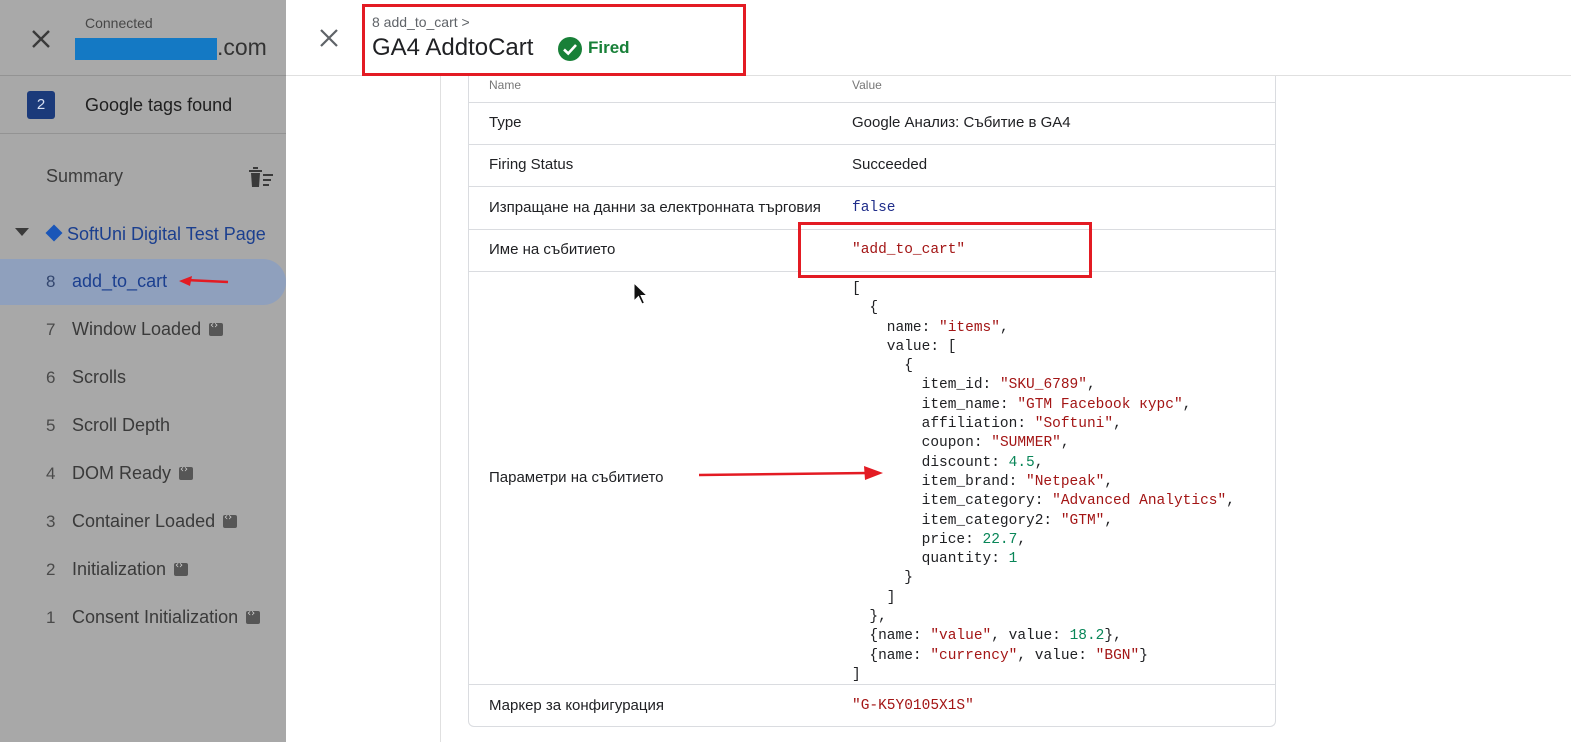 Image resolution: width=1571 pixels, height=742 pixels. What do you see at coordinates (961, 636) in the screenshot?
I see `param-key-value: "value"` at bounding box center [961, 636].